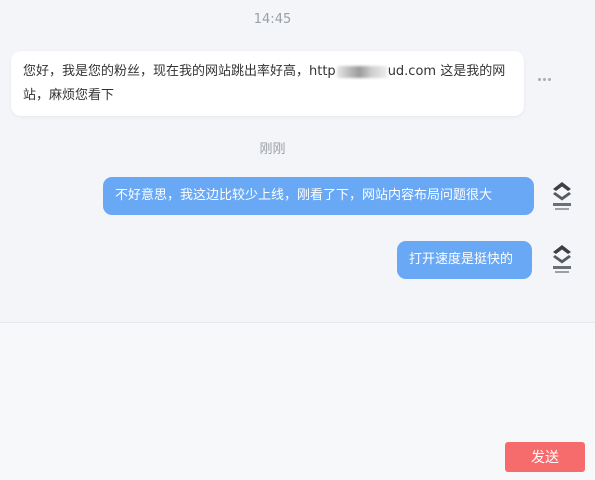  What do you see at coordinates (318, 196) in the screenshot?
I see `outgoing-message: 不好意思，我这边比较少上线，刚看了下，网站内容布局问题很大` at bounding box center [318, 196].